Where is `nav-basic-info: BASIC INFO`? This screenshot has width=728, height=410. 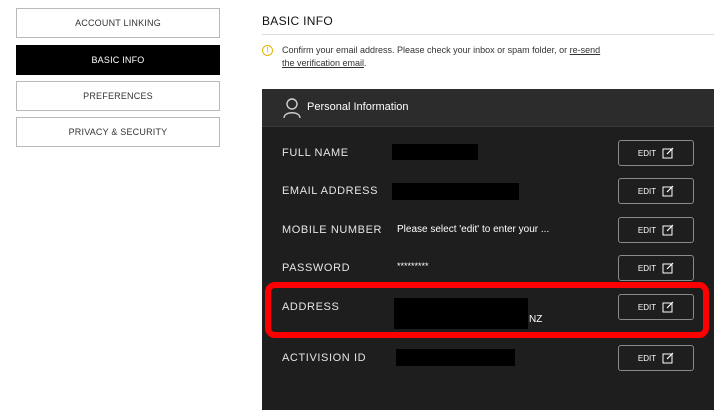 nav-basic-info: BASIC INFO is located at coordinates (118, 60).